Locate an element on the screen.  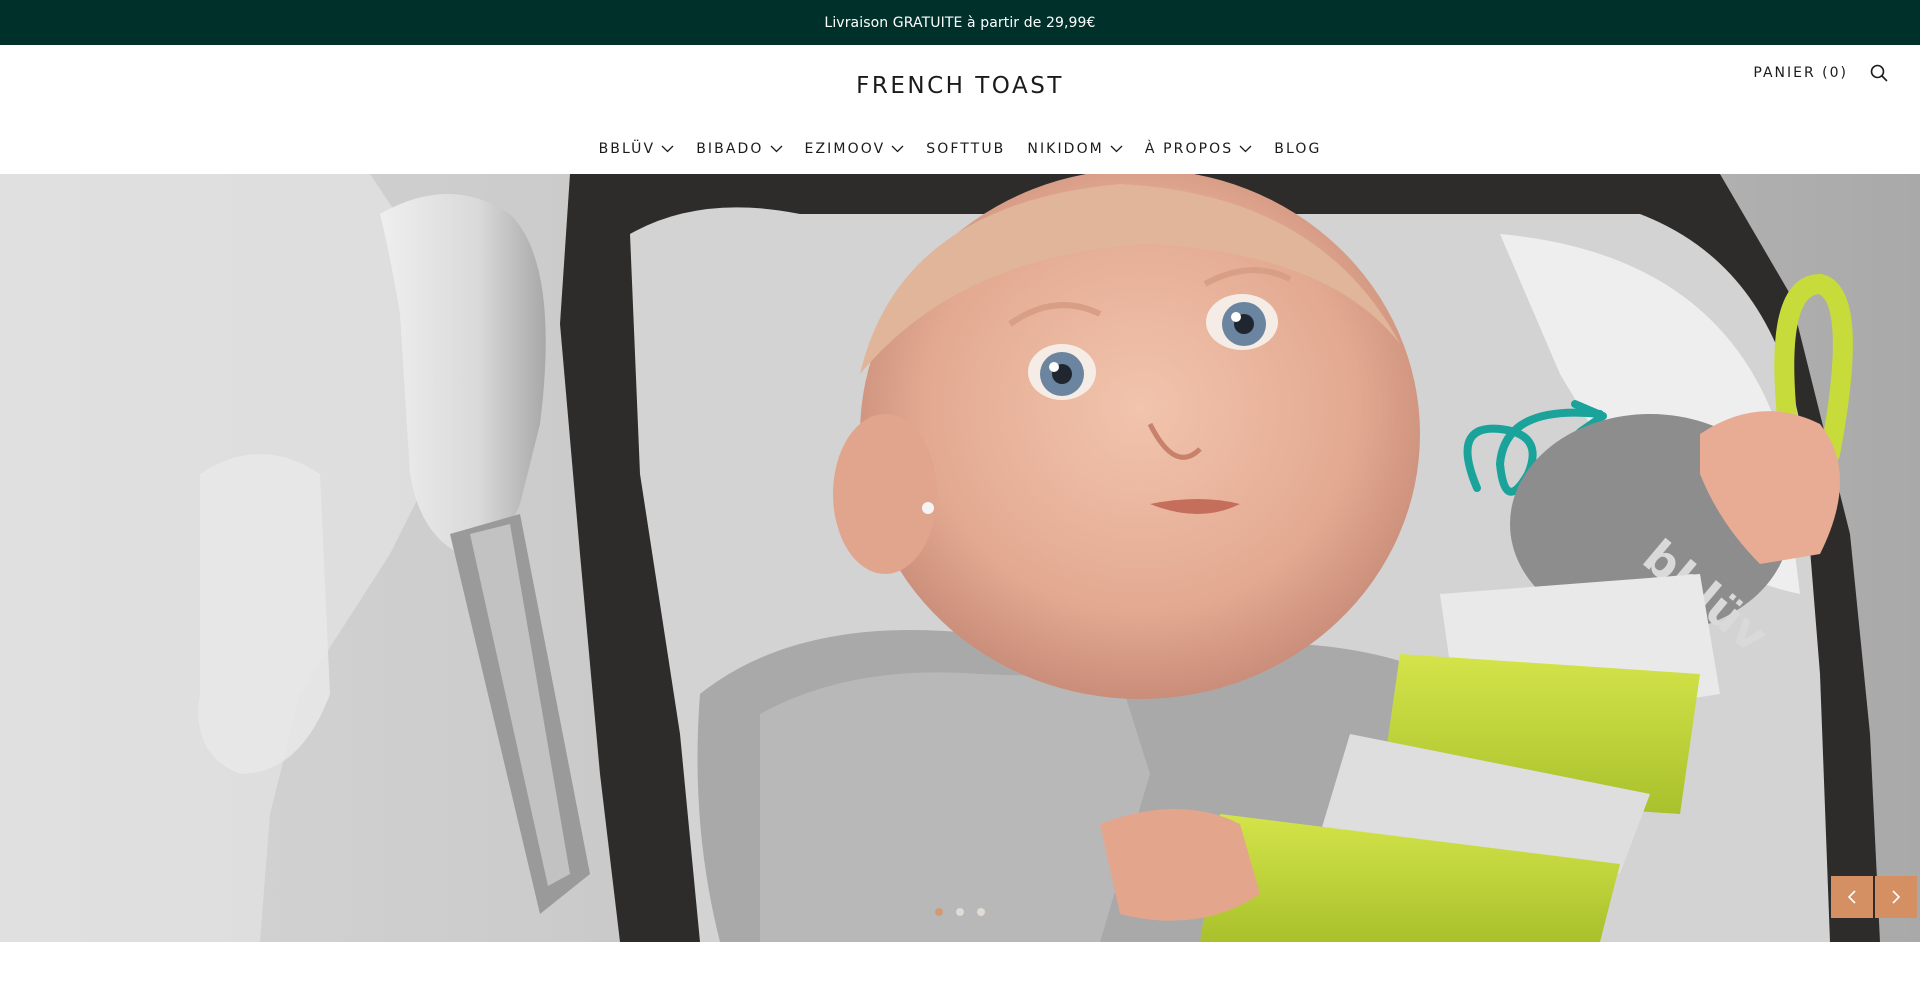
header-actions: PANIER (0) is located at coordinates (1821, 73).